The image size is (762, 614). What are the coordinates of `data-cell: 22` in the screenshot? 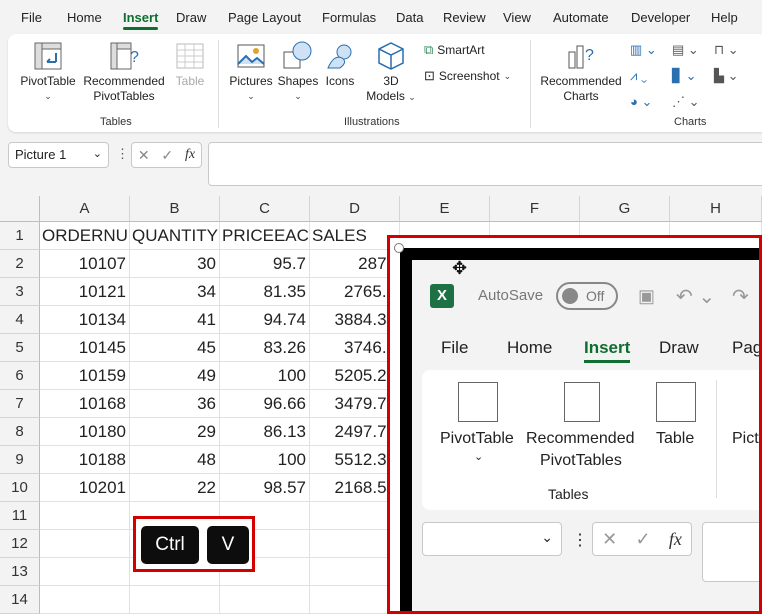 It's located at (175, 488).